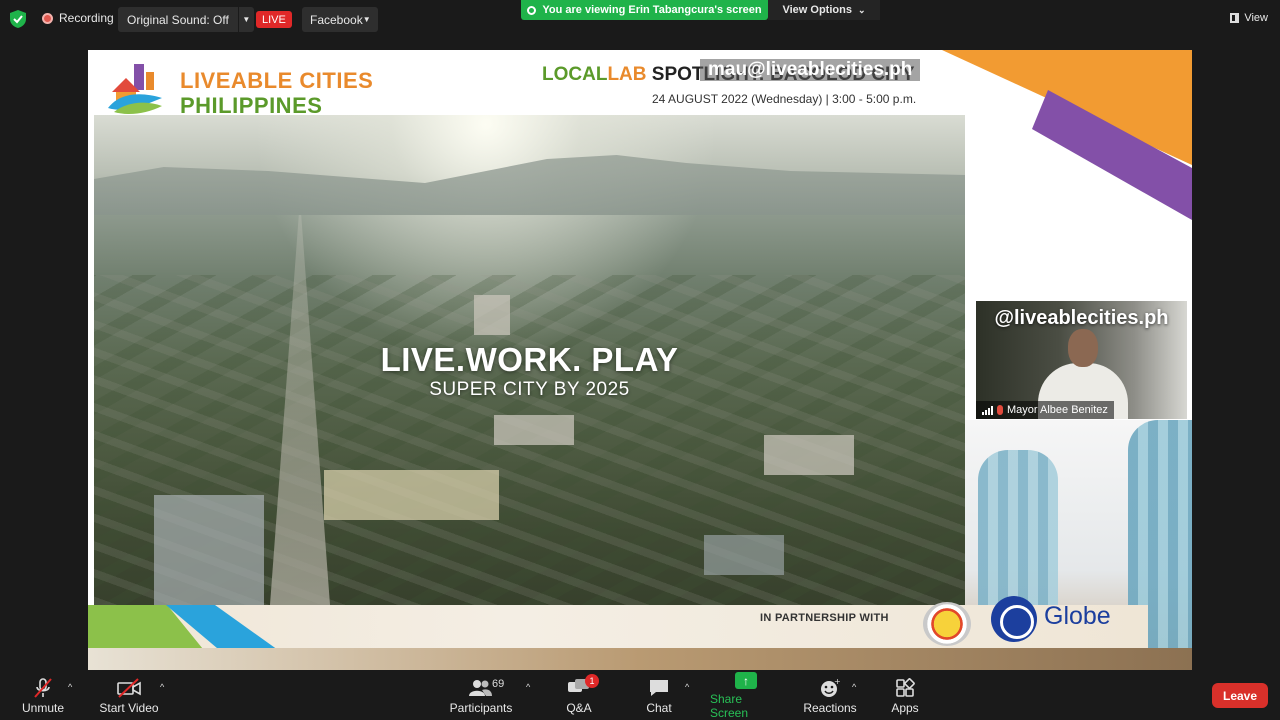 The height and width of the screenshot is (720, 1280). What do you see at coordinates (18, 19) in the screenshot?
I see `security-shield-icon` at bounding box center [18, 19].